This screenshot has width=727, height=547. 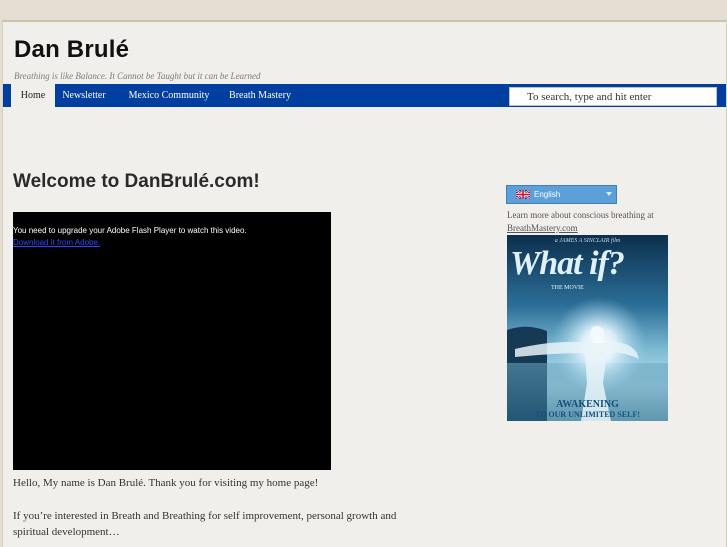 I want to click on flash-download-link: Download it from Adobe., so click(x=56, y=243).